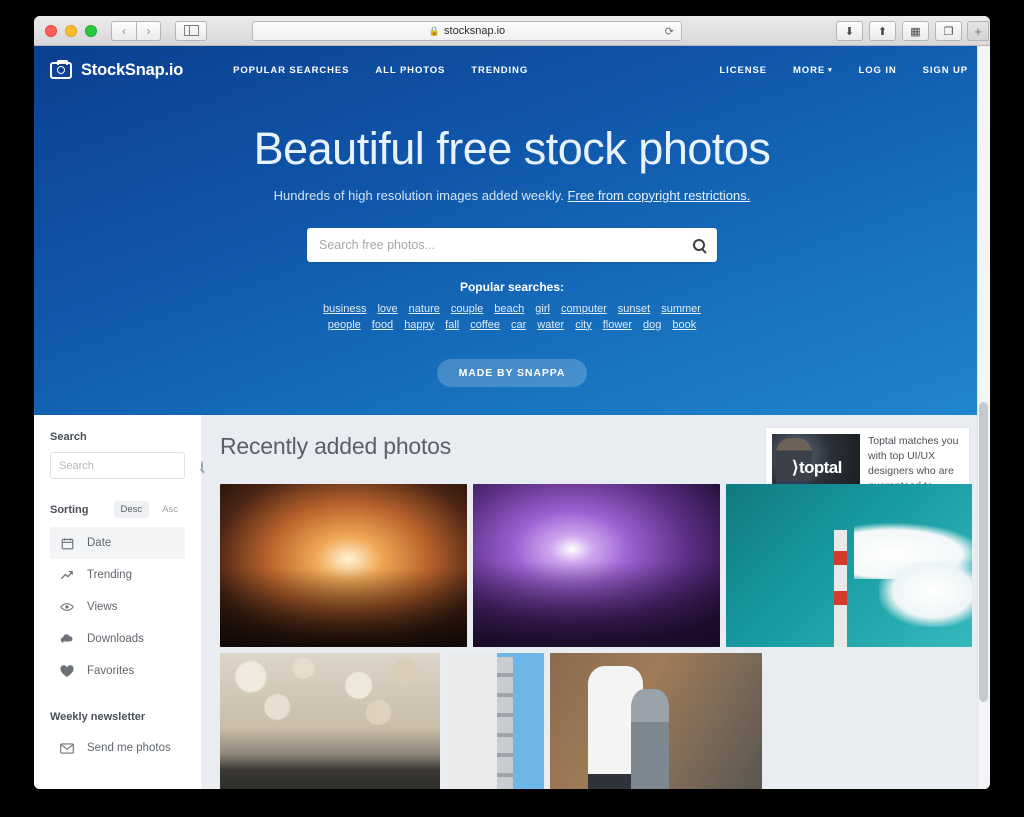  I want to click on cloud-download-icon, so click(67, 639).